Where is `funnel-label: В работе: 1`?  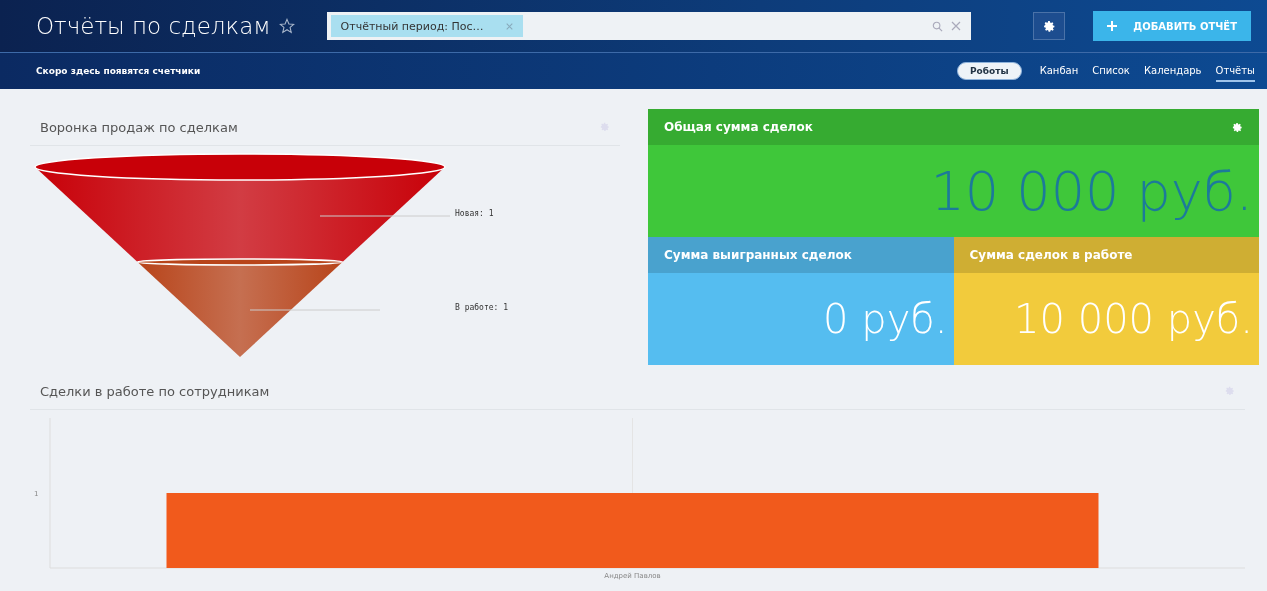 funnel-label: В работе: 1 is located at coordinates (481, 307).